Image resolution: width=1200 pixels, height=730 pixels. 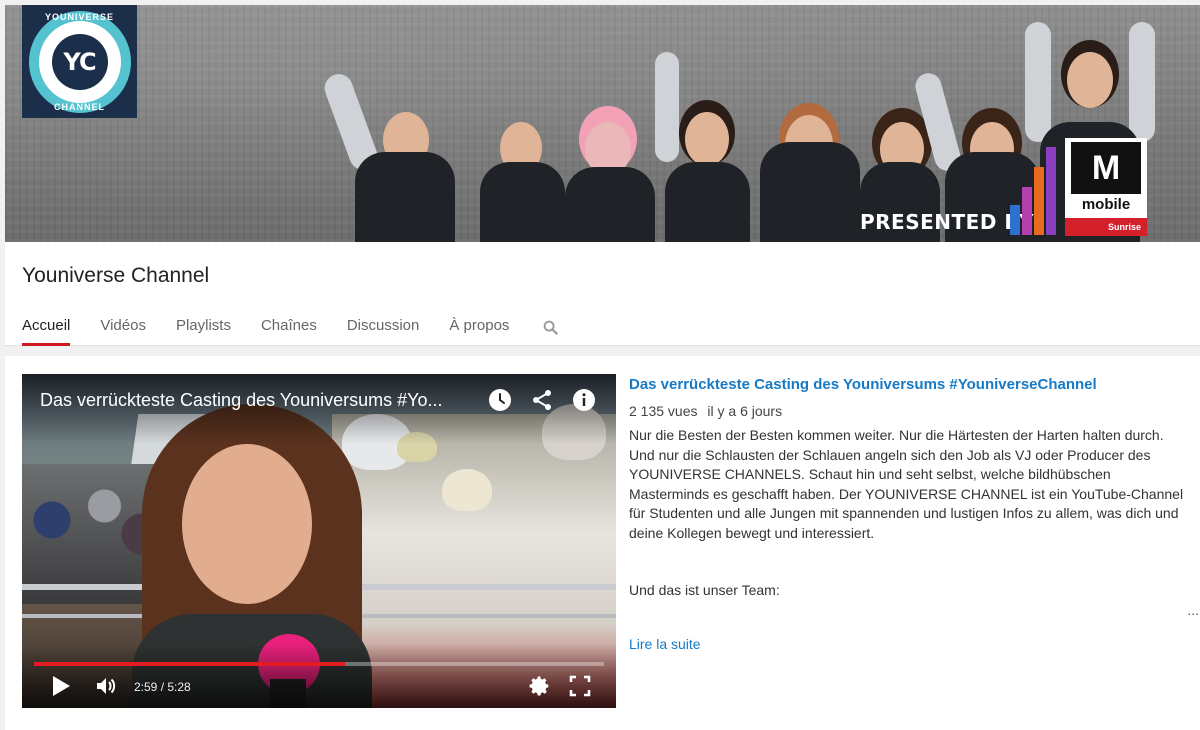 I want to click on tab-videos: Vidéos, so click(x=123, y=327).